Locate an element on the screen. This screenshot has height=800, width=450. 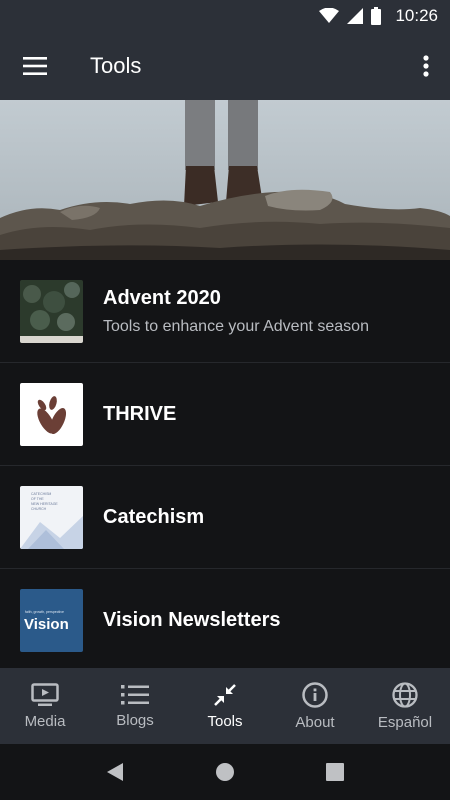
nav-about: About is located at coordinates (315, 706).